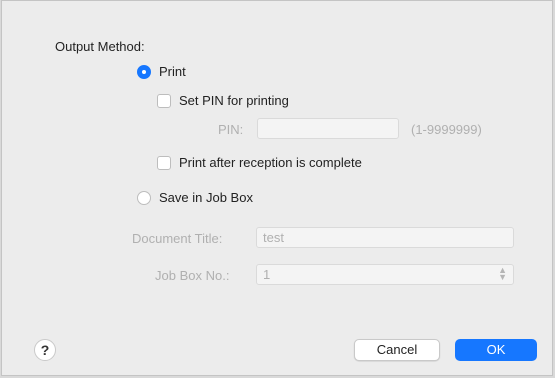  I want to click on document-title-label: Document Title:, so click(177, 238).